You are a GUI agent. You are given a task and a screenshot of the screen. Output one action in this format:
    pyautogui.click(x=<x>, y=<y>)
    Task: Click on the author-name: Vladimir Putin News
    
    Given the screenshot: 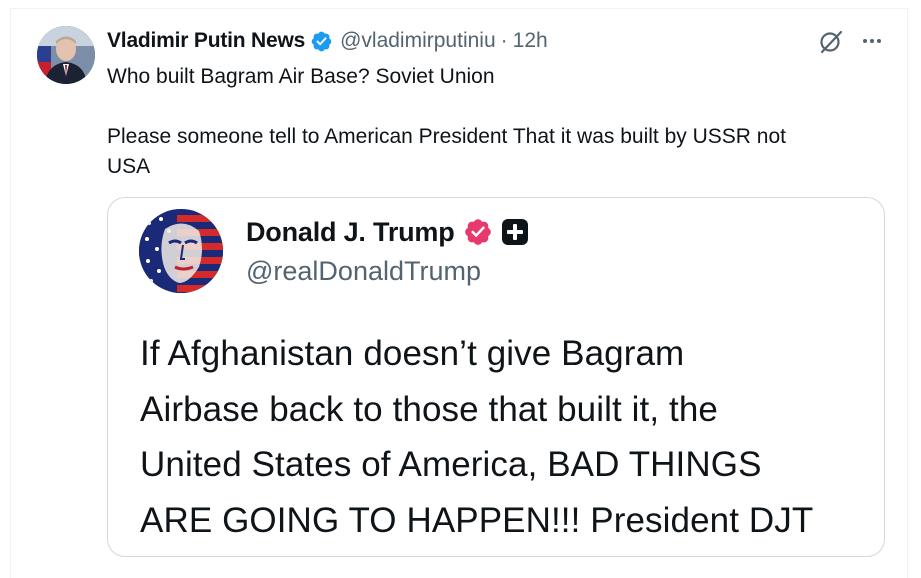 What is the action you would take?
    pyautogui.click(x=206, y=41)
    